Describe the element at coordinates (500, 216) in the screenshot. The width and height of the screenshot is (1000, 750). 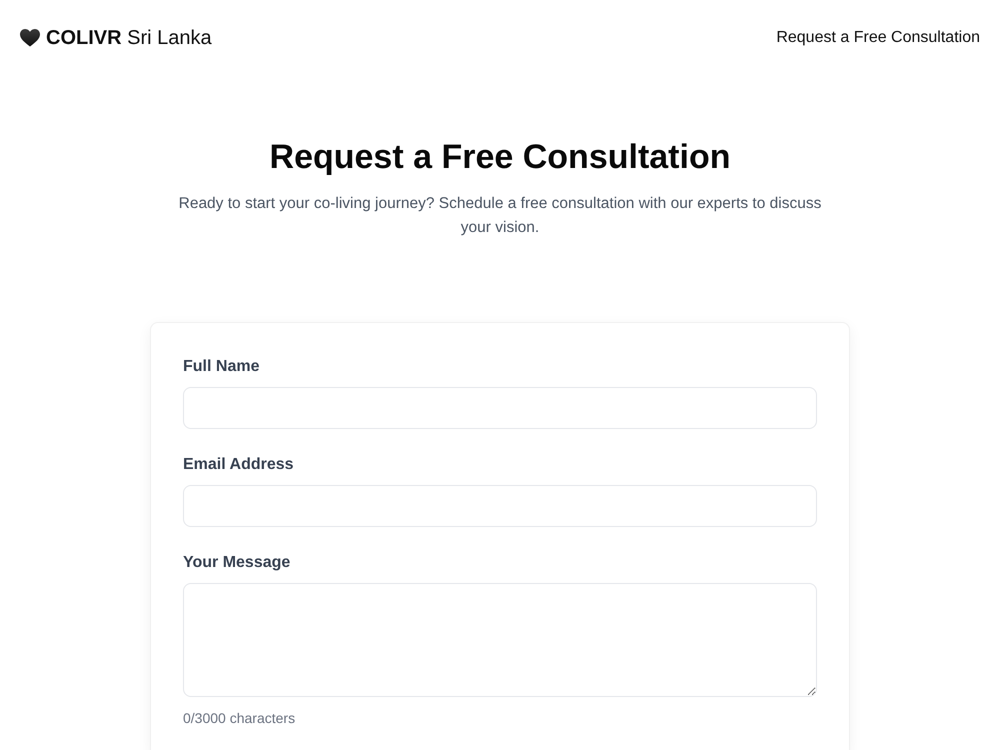
I see `page-subtitle: Ready to start your co-living journey? Schedule a free consultation with our experts to discuss your vision.` at that location.